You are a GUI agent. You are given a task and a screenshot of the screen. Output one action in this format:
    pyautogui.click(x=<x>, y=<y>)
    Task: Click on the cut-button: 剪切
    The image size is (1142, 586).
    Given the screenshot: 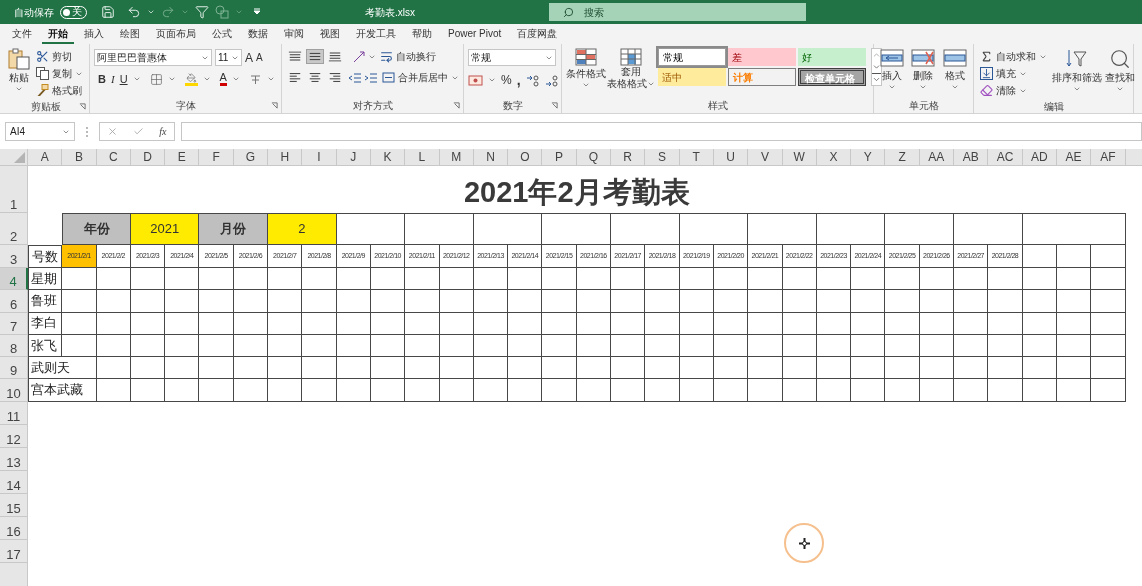 What is the action you would take?
    pyautogui.click(x=59, y=56)
    